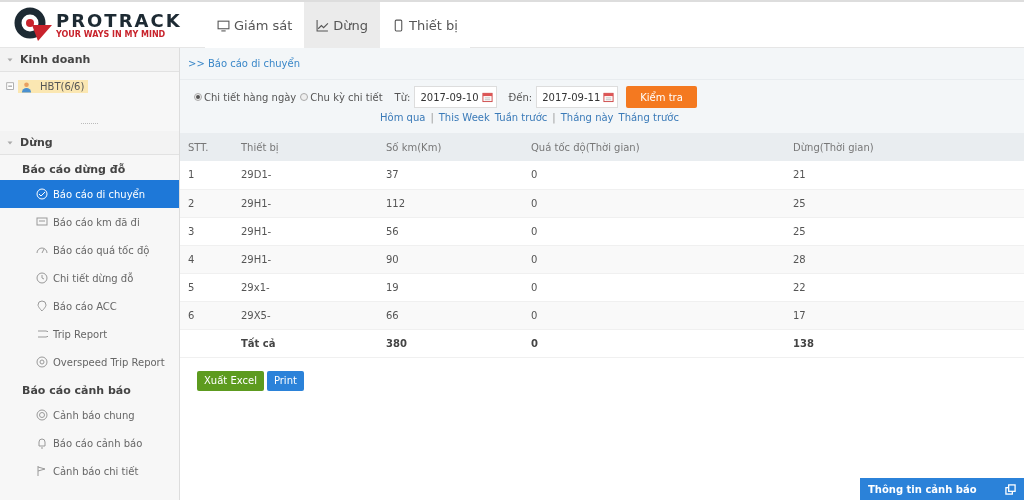 This screenshot has height=500, width=1024. Describe the element at coordinates (520, 97) in the screenshot. I see `field-label: Đến:` at that location.